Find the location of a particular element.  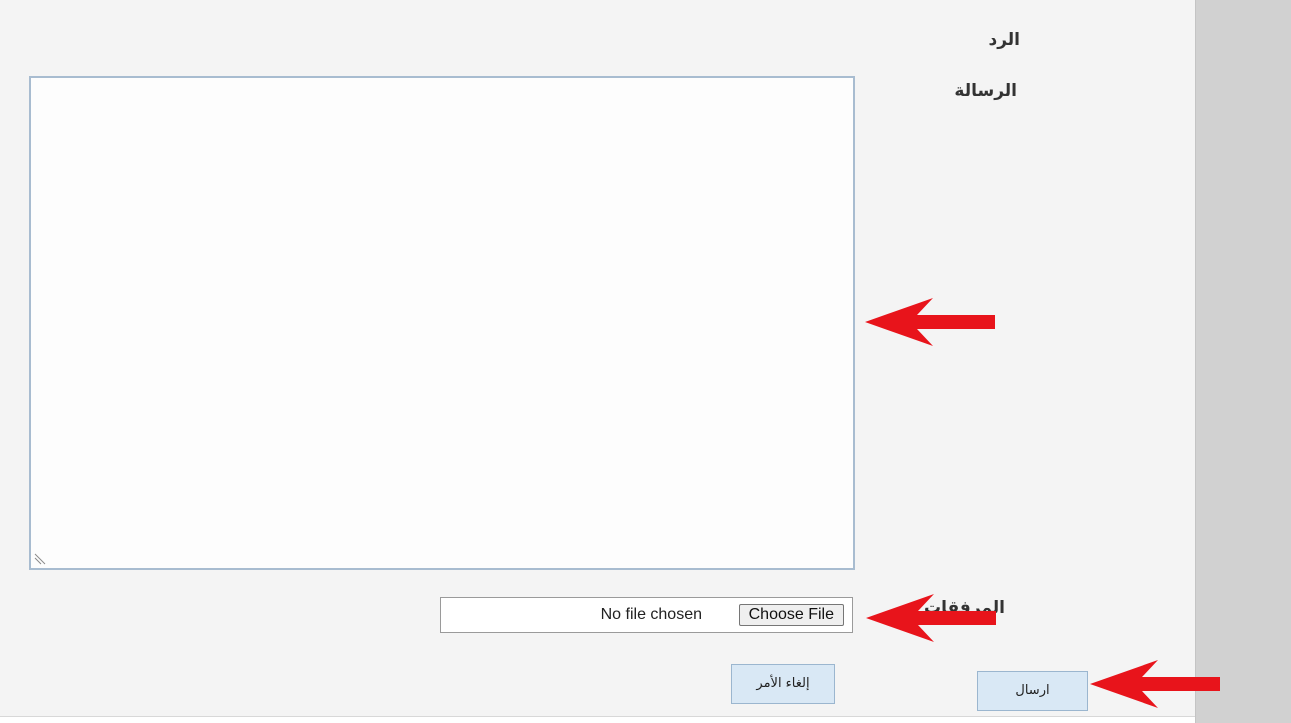

file-status-text: No file chosen is located at coordinates (651, 614).